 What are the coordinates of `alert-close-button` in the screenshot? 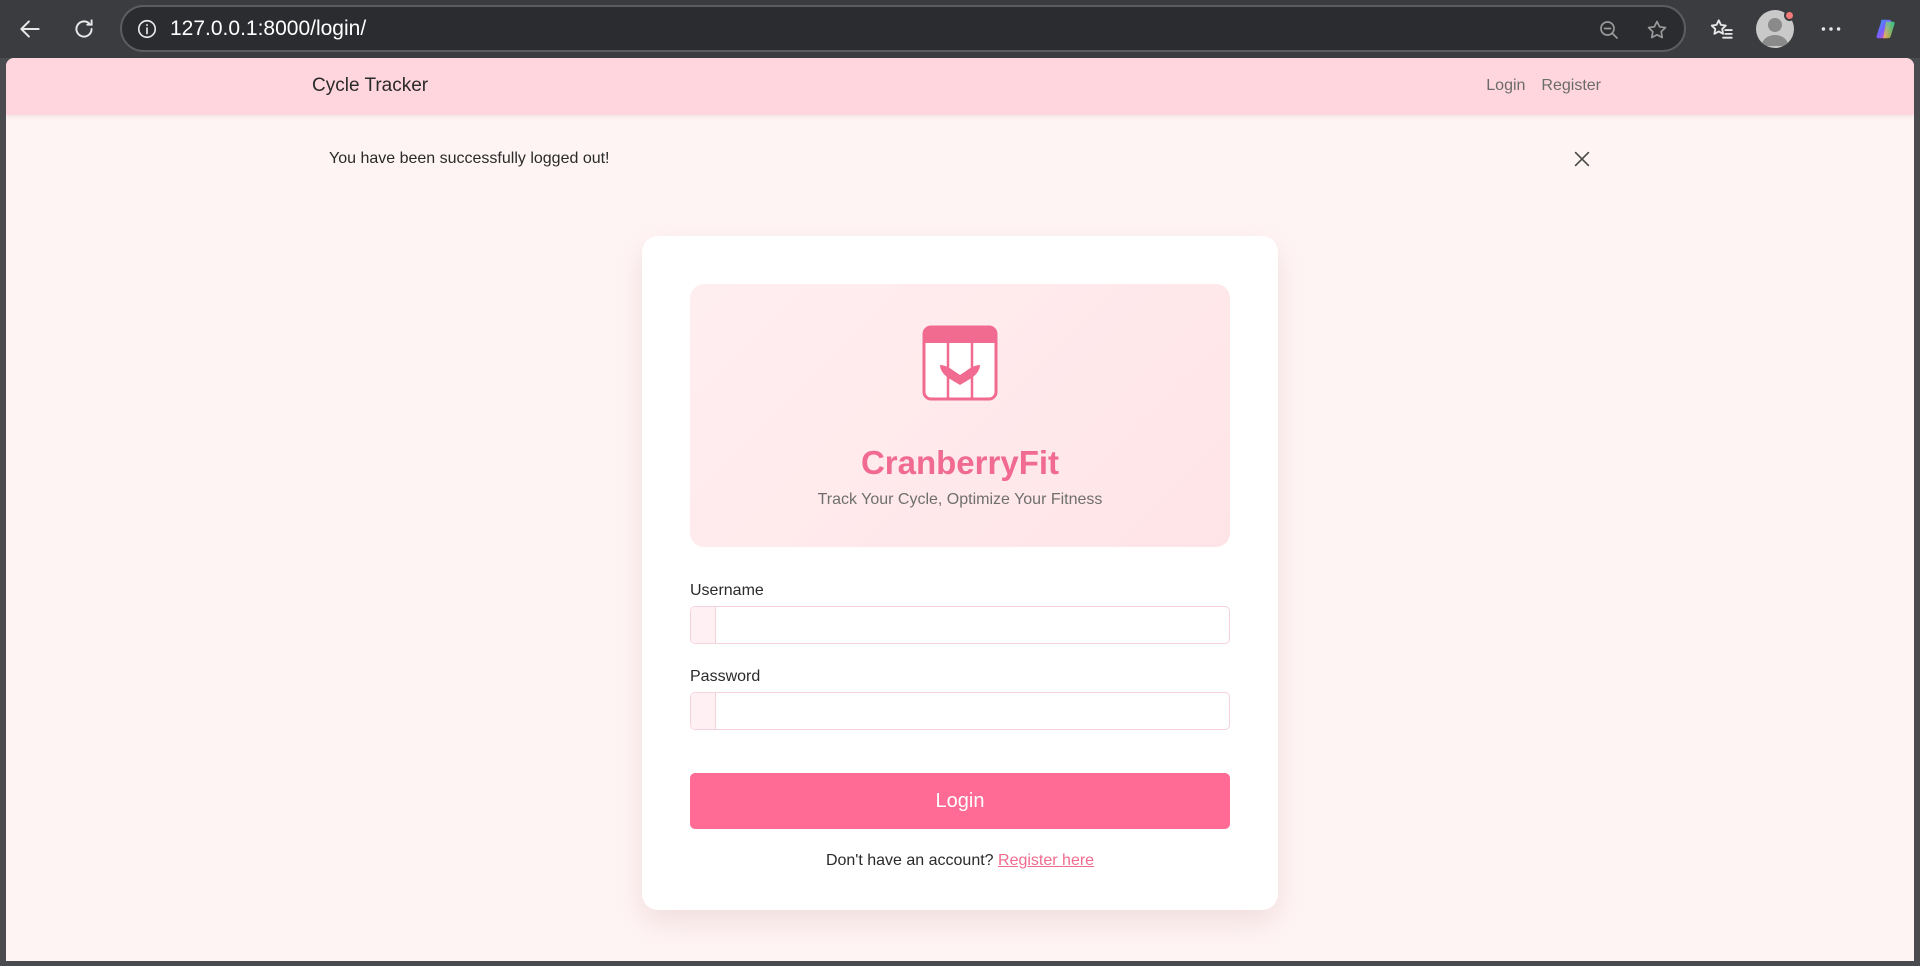 It's located at (1582, 159).